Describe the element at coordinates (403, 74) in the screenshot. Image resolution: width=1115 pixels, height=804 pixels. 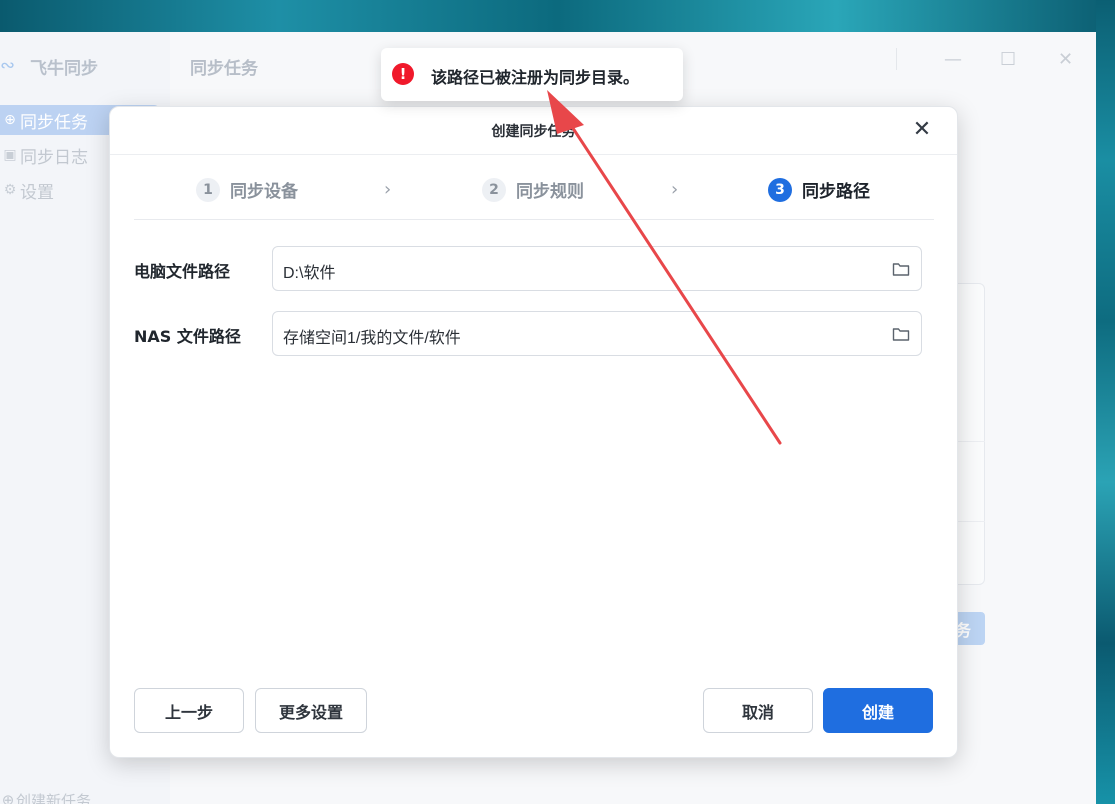
I see `error-icon: !` at that location.